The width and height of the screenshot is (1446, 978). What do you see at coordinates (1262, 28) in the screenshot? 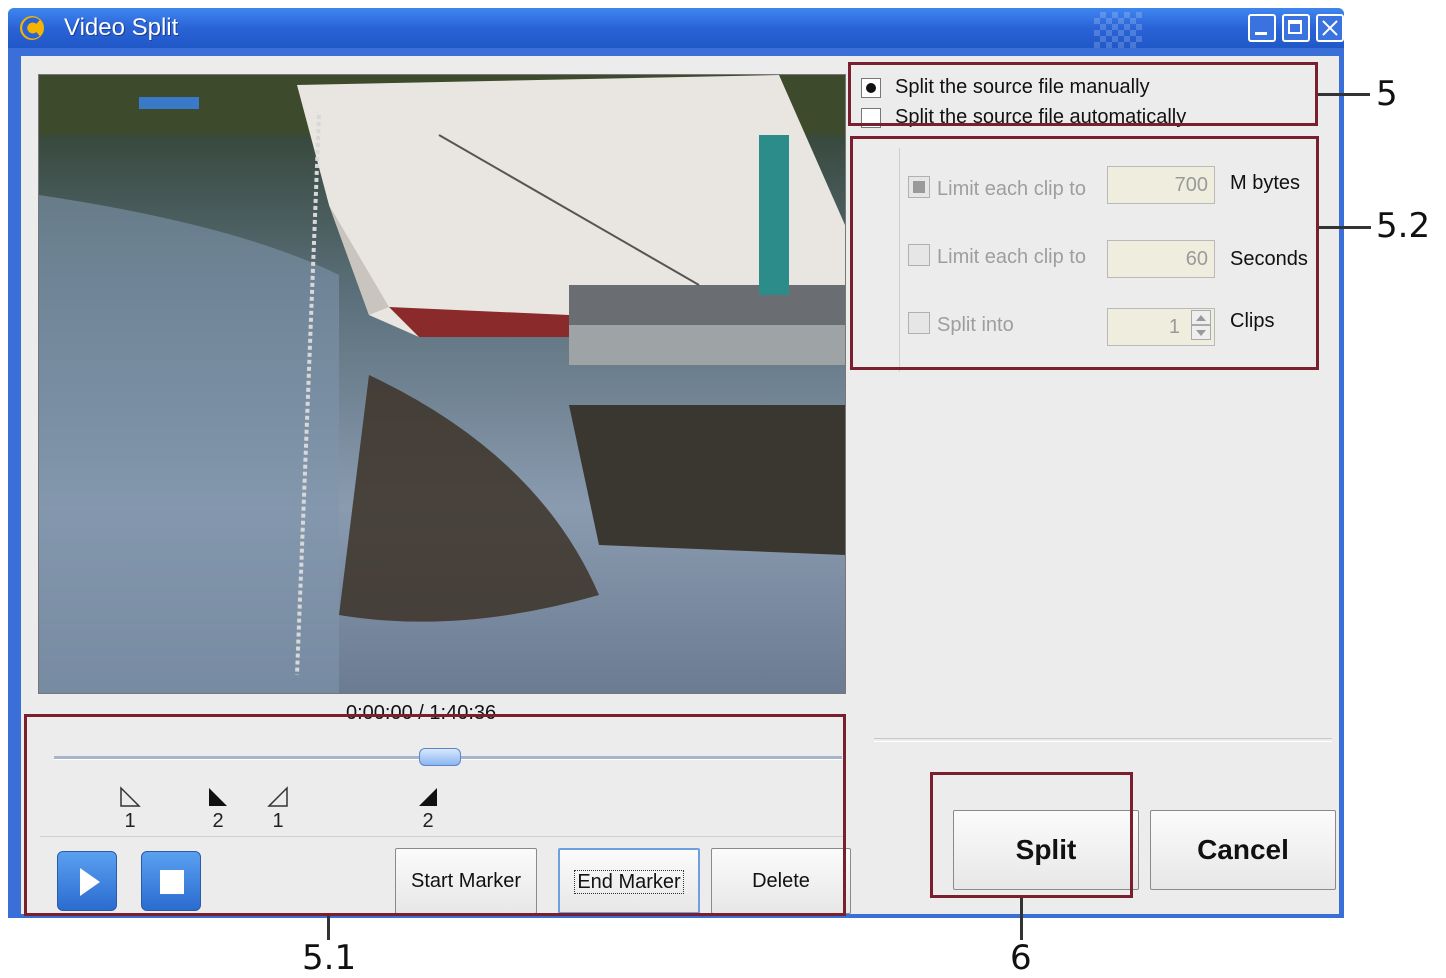
I see `minimize-button` at bounding box center [1262, 28].